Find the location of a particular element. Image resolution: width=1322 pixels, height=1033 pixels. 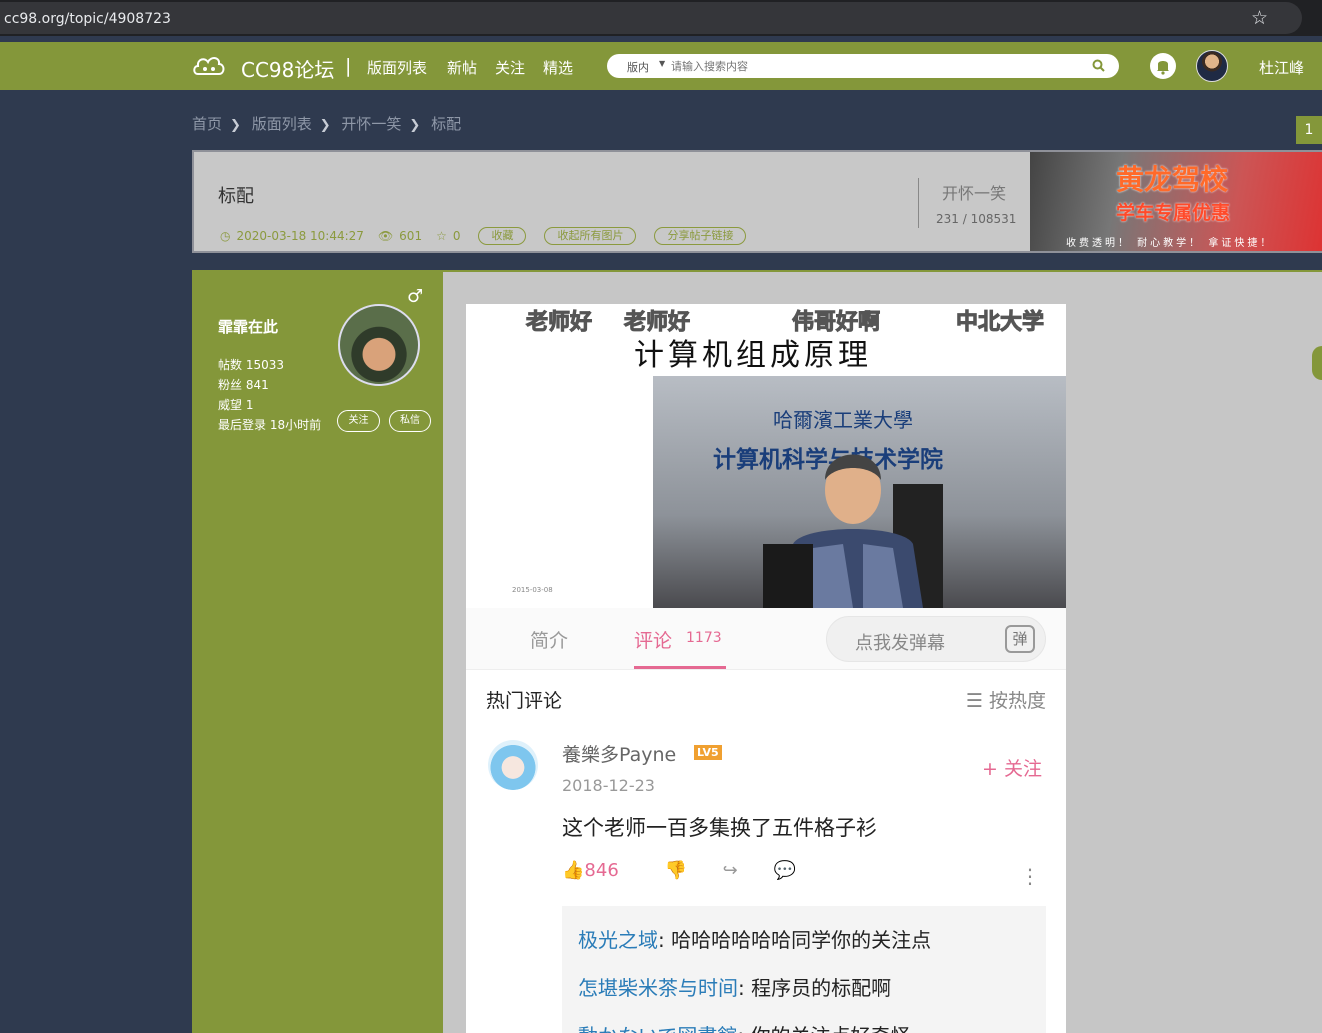

menu-icon: ☰ is located at coordinates (977, 701).